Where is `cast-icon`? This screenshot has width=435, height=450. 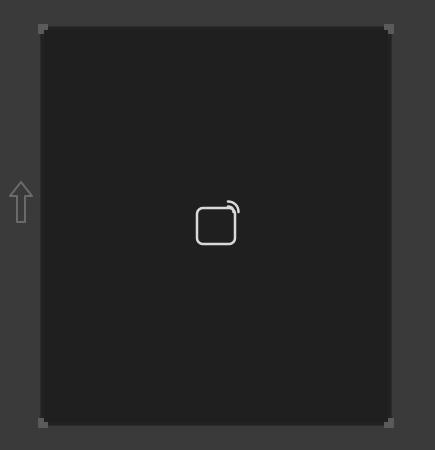 cast-icon is located at coordinates (218, 225).